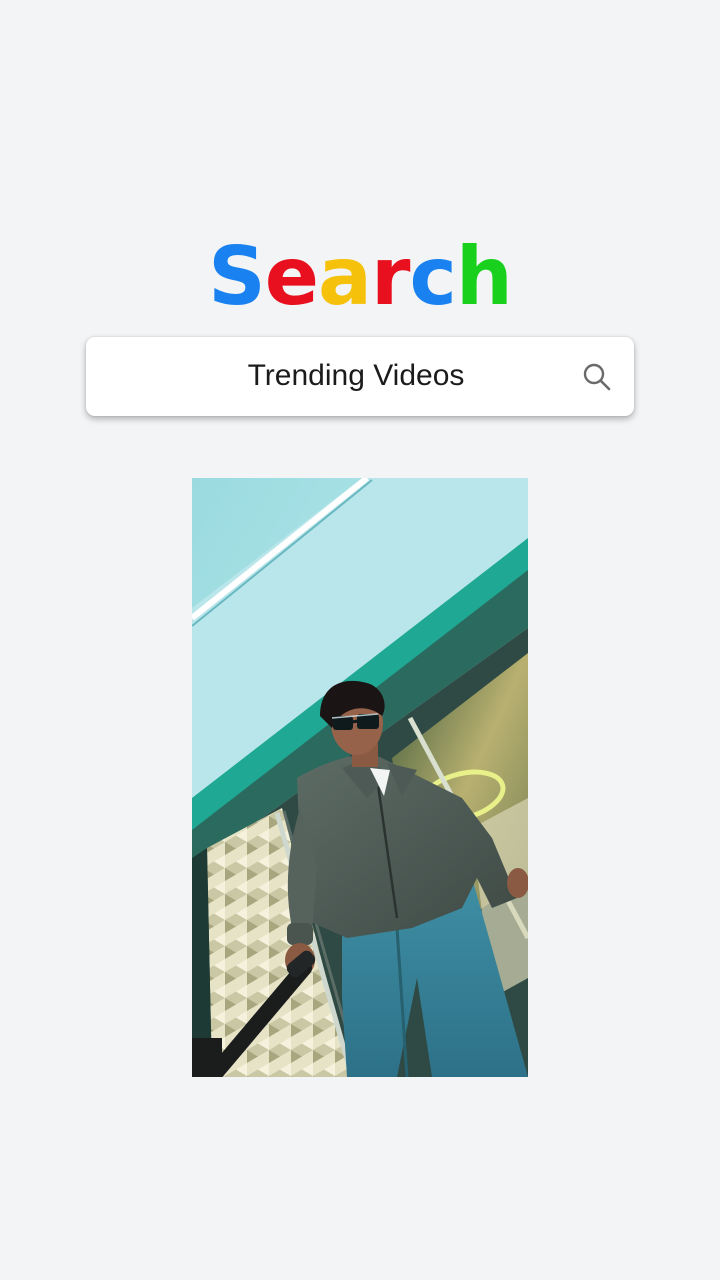 This screenshot has height=1280, width=720. I want to click on logo-letter-s: S, so click(237, 276).